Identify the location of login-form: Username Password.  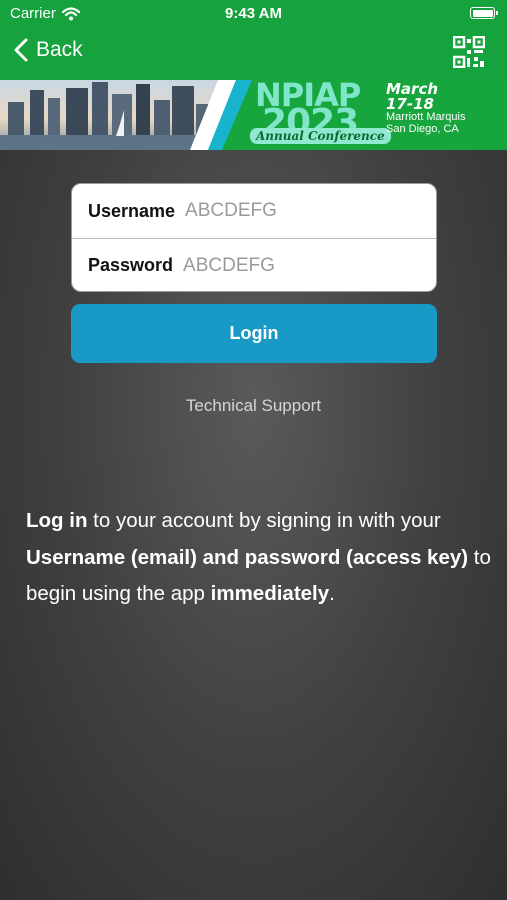
(254, 237).